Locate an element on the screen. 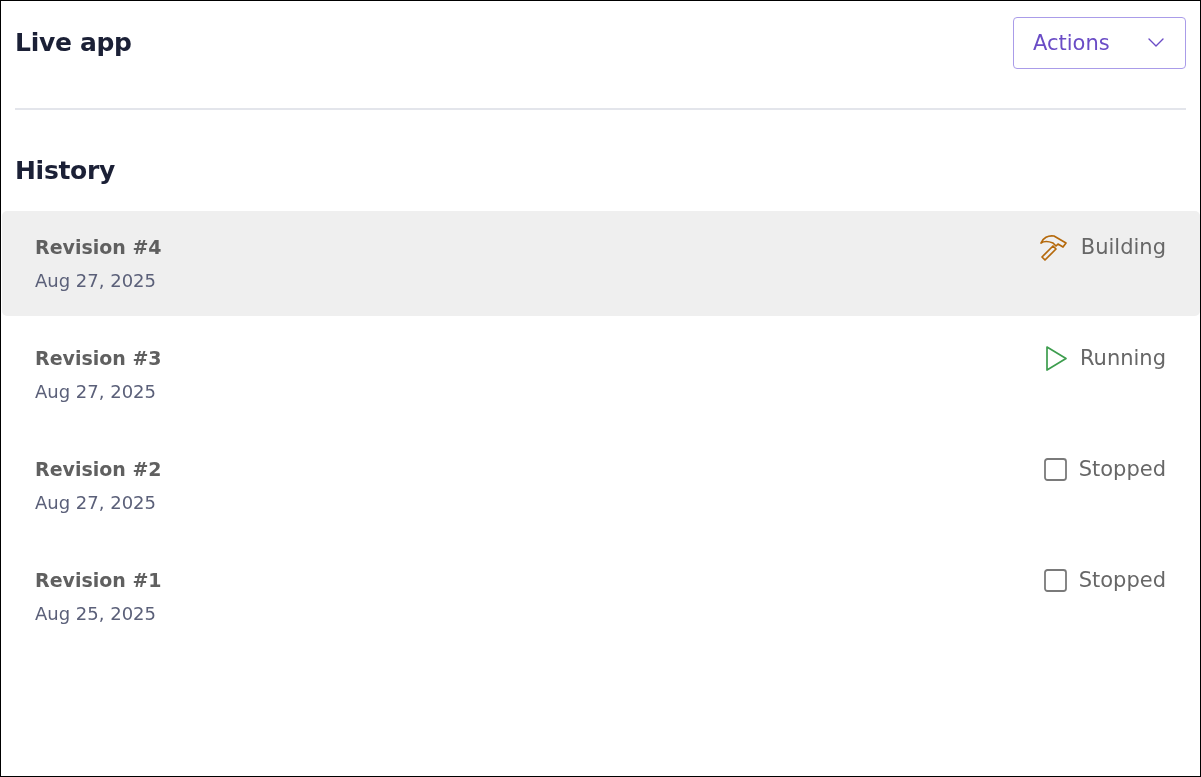 Image resolution: width=1201 pixels, height=777 pixels. revision-row: Revision #4 Aug 27, 2025 Building is located at coordinates (601, 263).